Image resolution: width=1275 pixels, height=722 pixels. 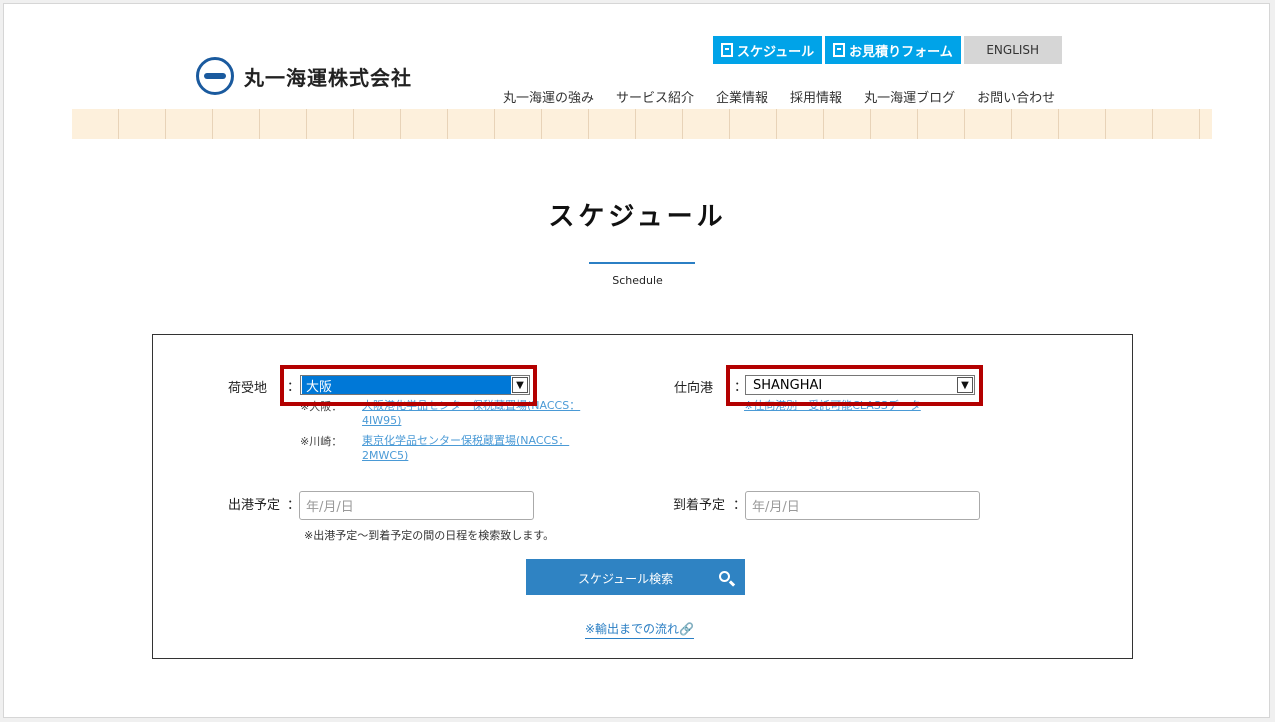 What do you see at coordinates (839, 50) in the screenshot?
I see `document-icon` at bounding box center [839, 50].